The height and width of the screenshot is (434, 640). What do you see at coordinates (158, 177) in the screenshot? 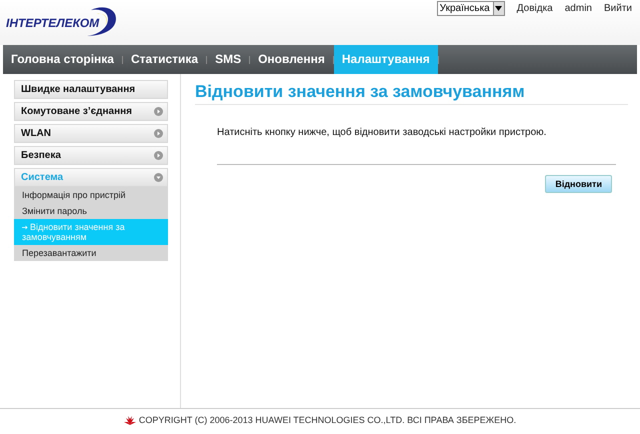
I see `chevron-down-icon` at bounding box center [158, 177].